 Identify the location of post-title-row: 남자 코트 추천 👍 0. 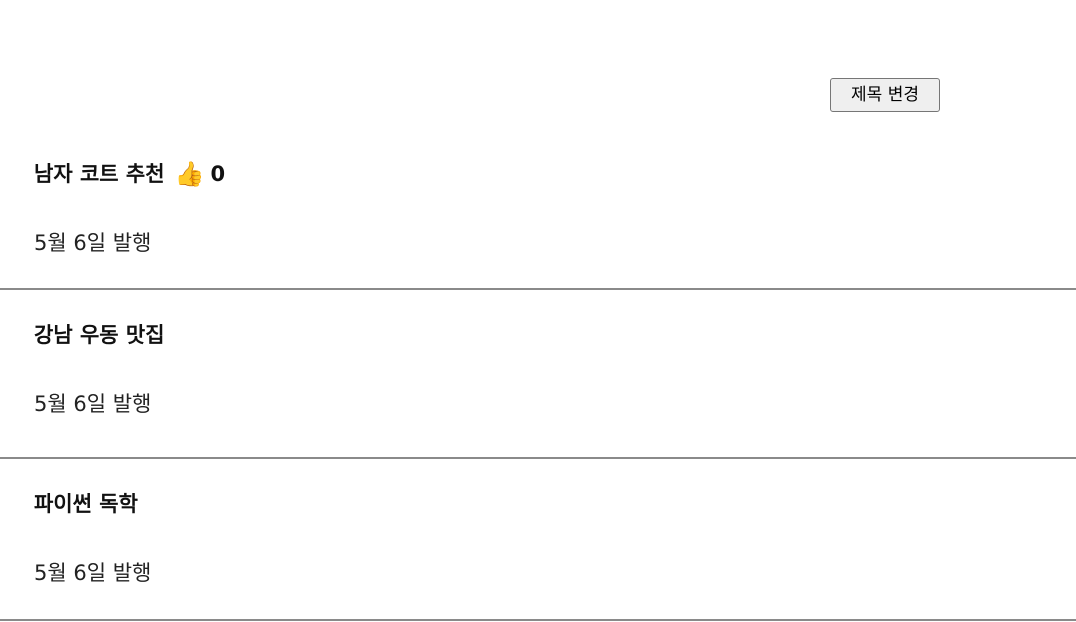
(129, 174).